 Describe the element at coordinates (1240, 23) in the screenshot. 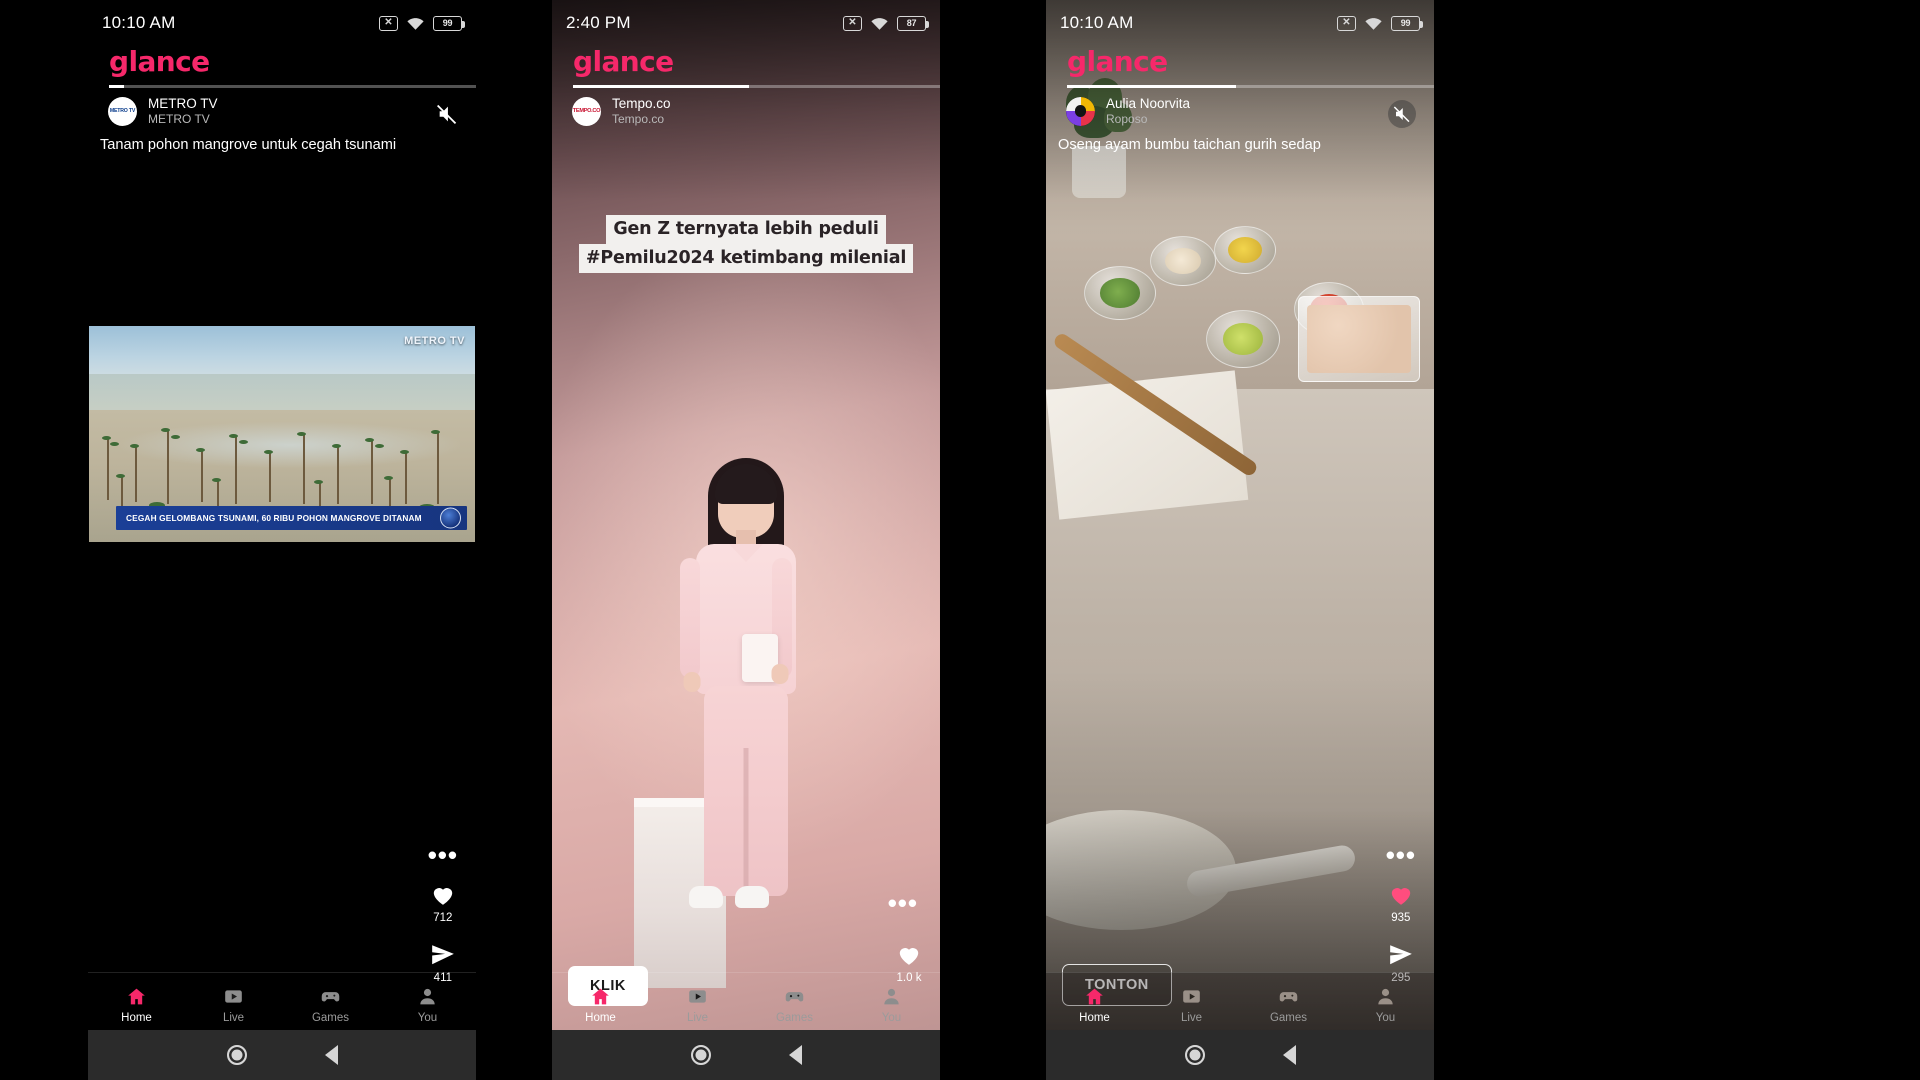

I see `status-bar-3: 10:10 AM ✕ 99` at that location.